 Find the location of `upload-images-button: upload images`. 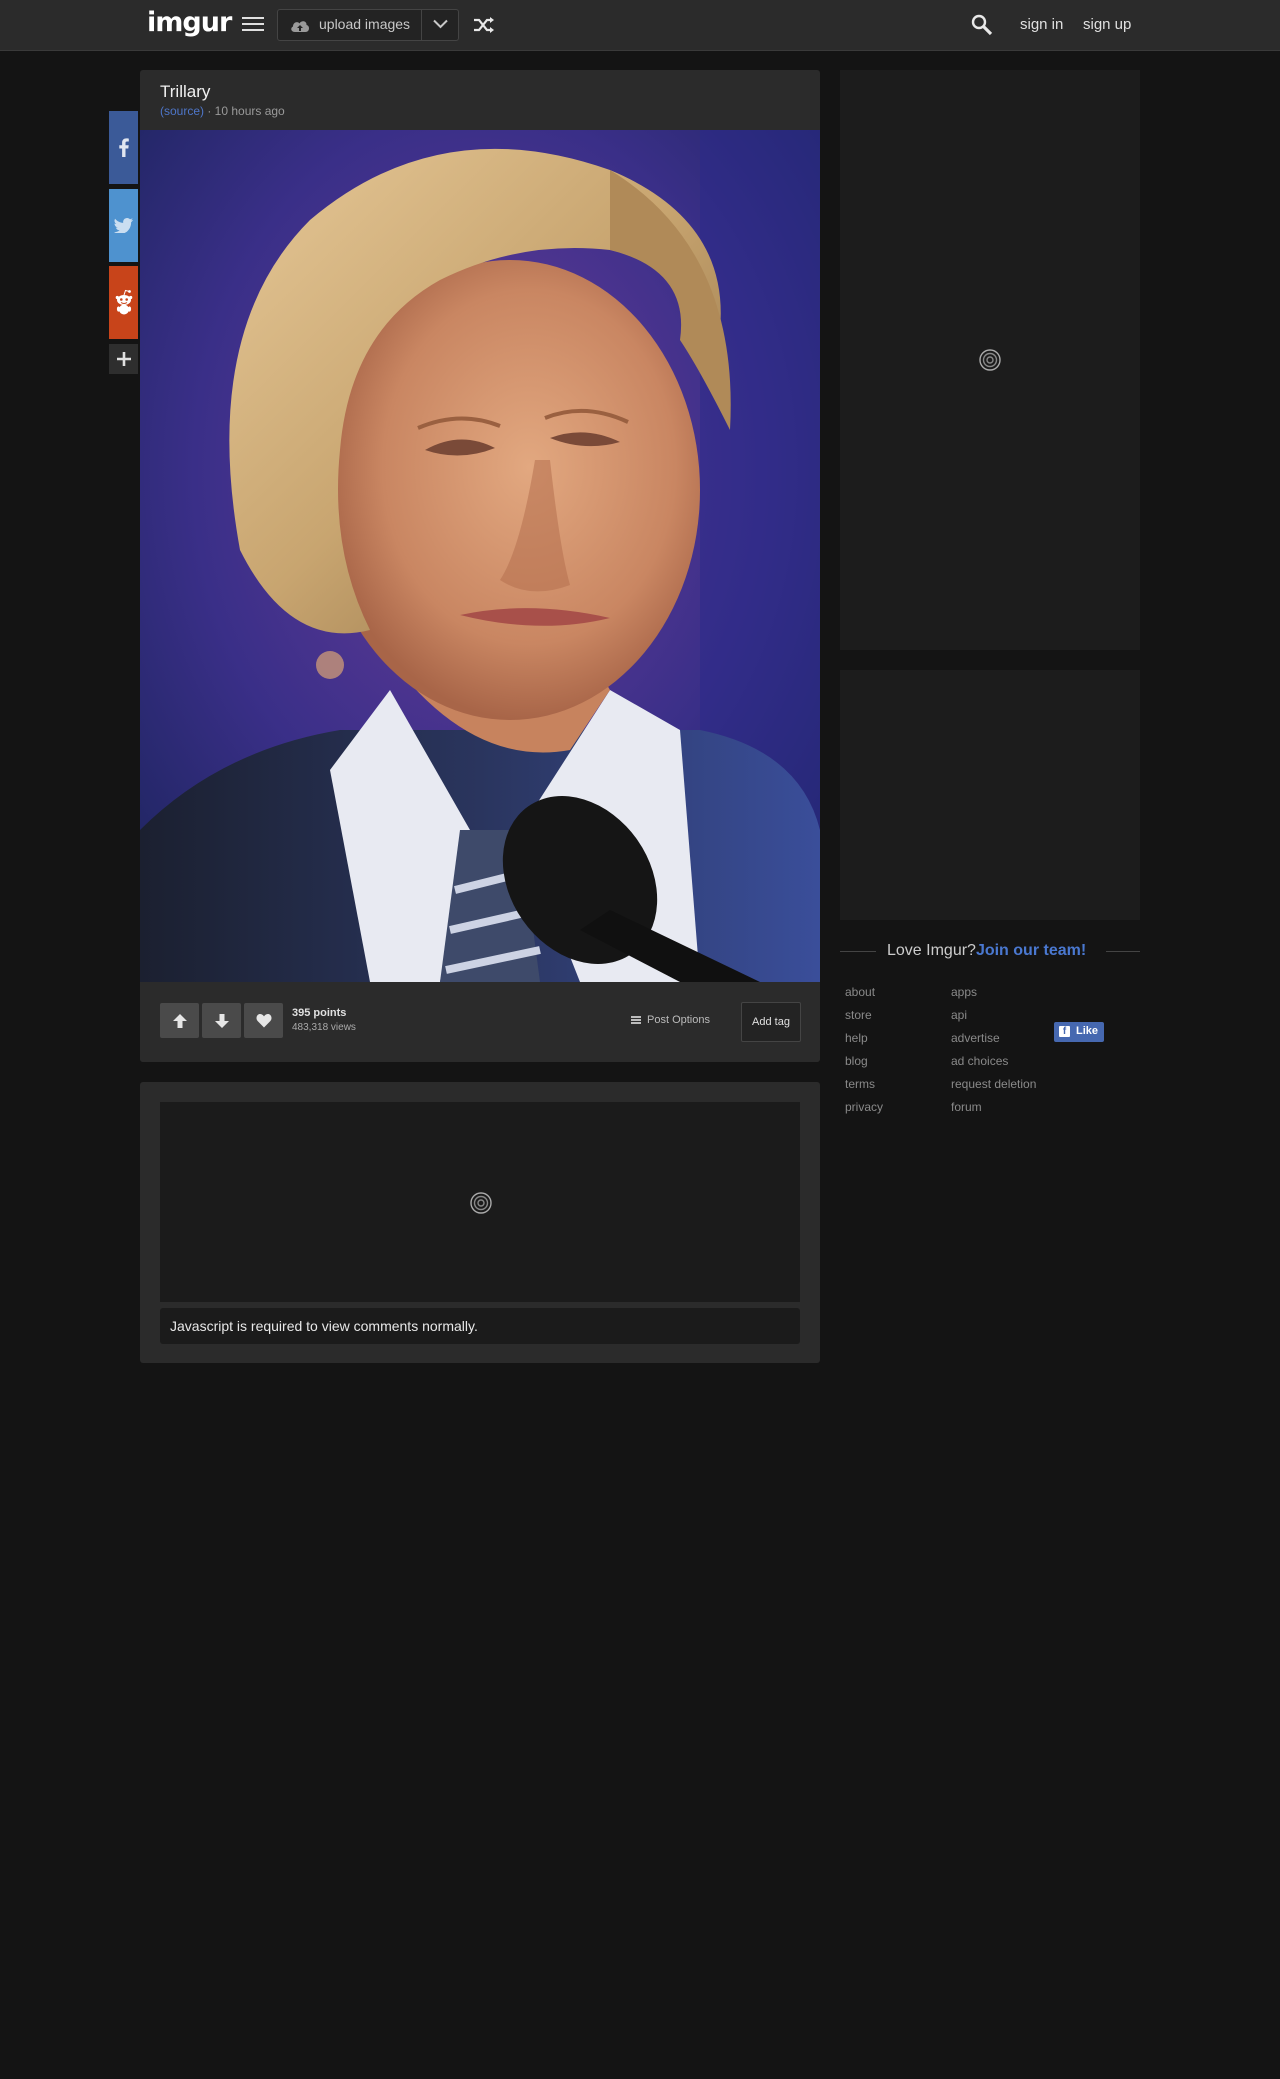

upload-images-button: upload images is located at coordinates (349, 25).